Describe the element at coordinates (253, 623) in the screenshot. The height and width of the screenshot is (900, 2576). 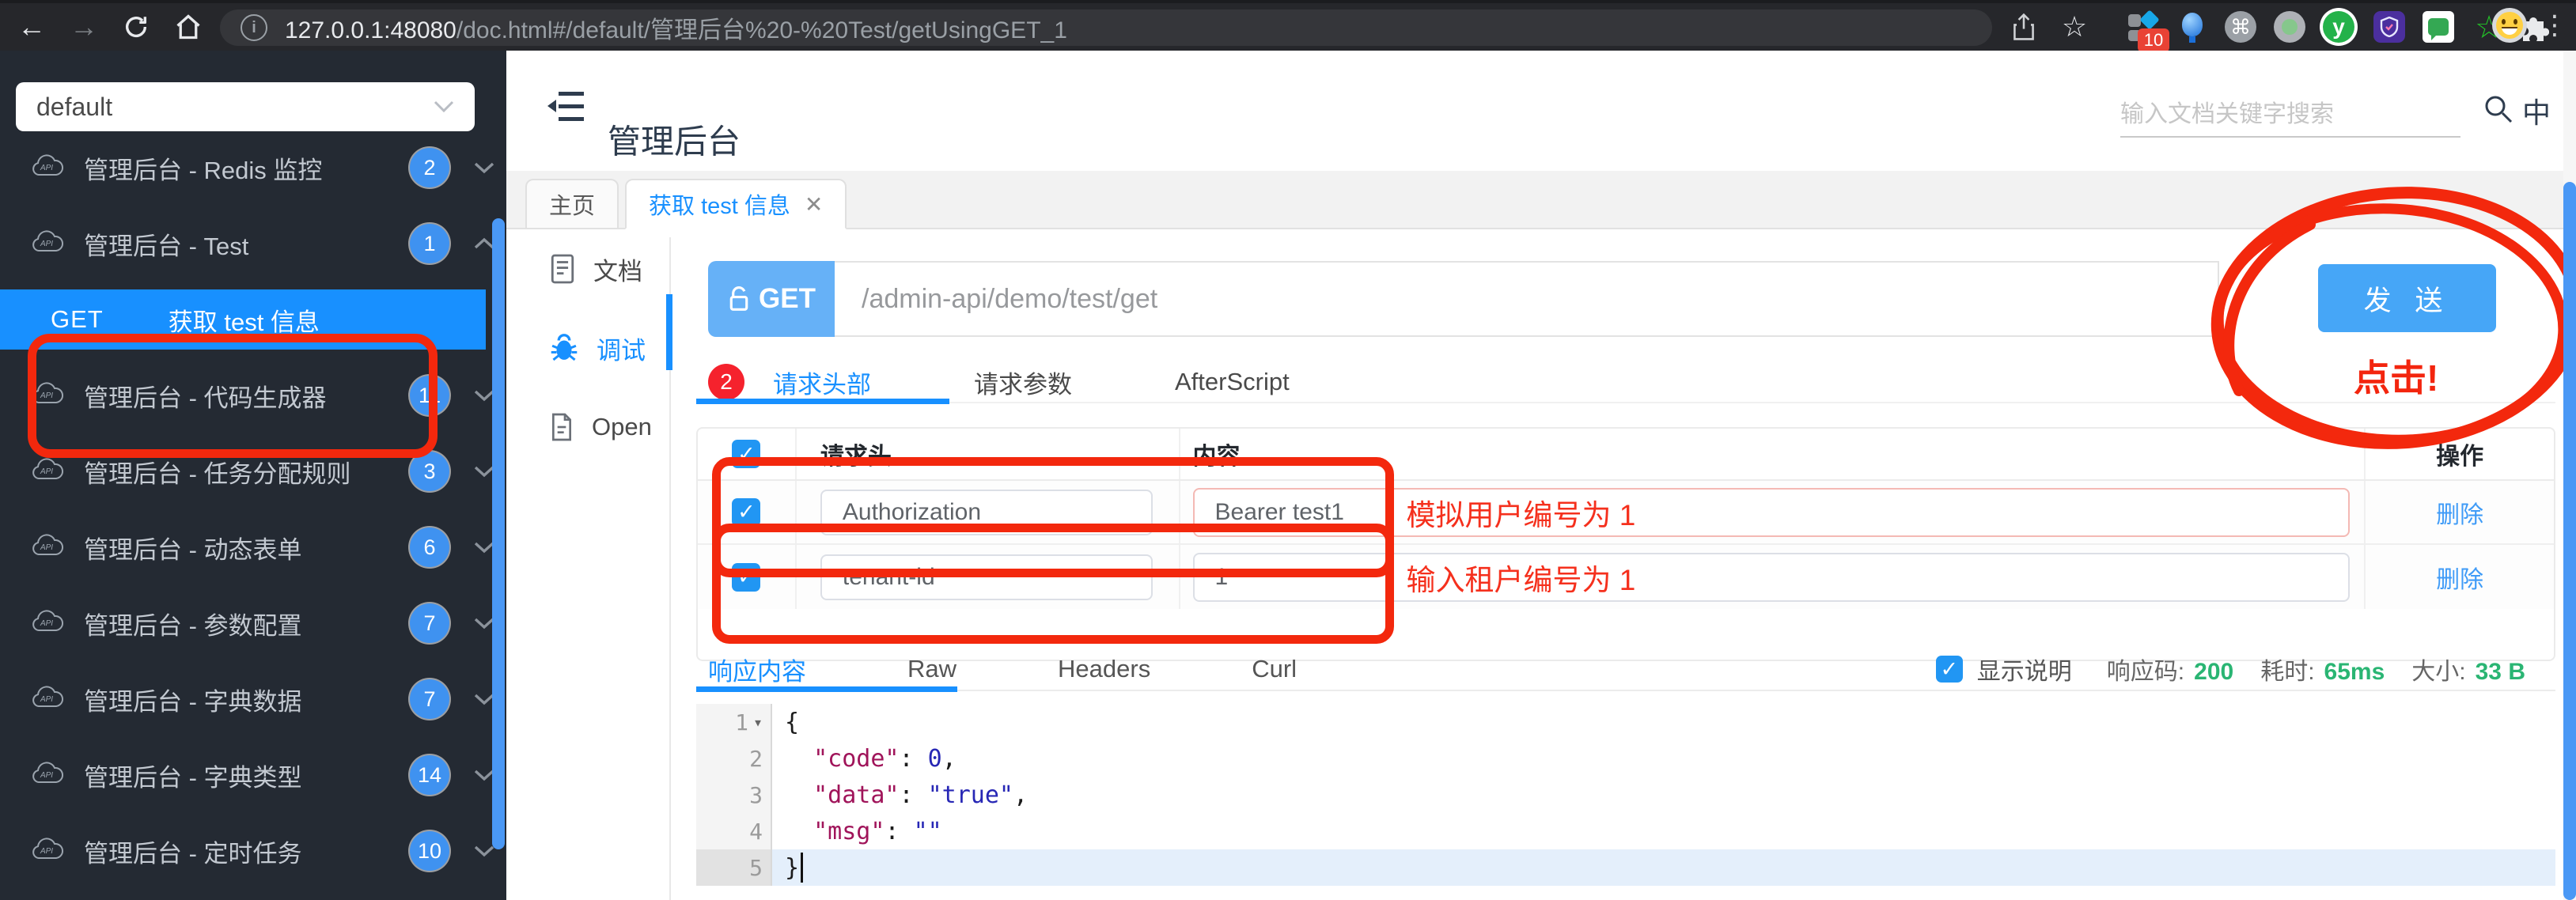
I see `sidebar-group: API 管理后台 - 参数配置 7` at that location.